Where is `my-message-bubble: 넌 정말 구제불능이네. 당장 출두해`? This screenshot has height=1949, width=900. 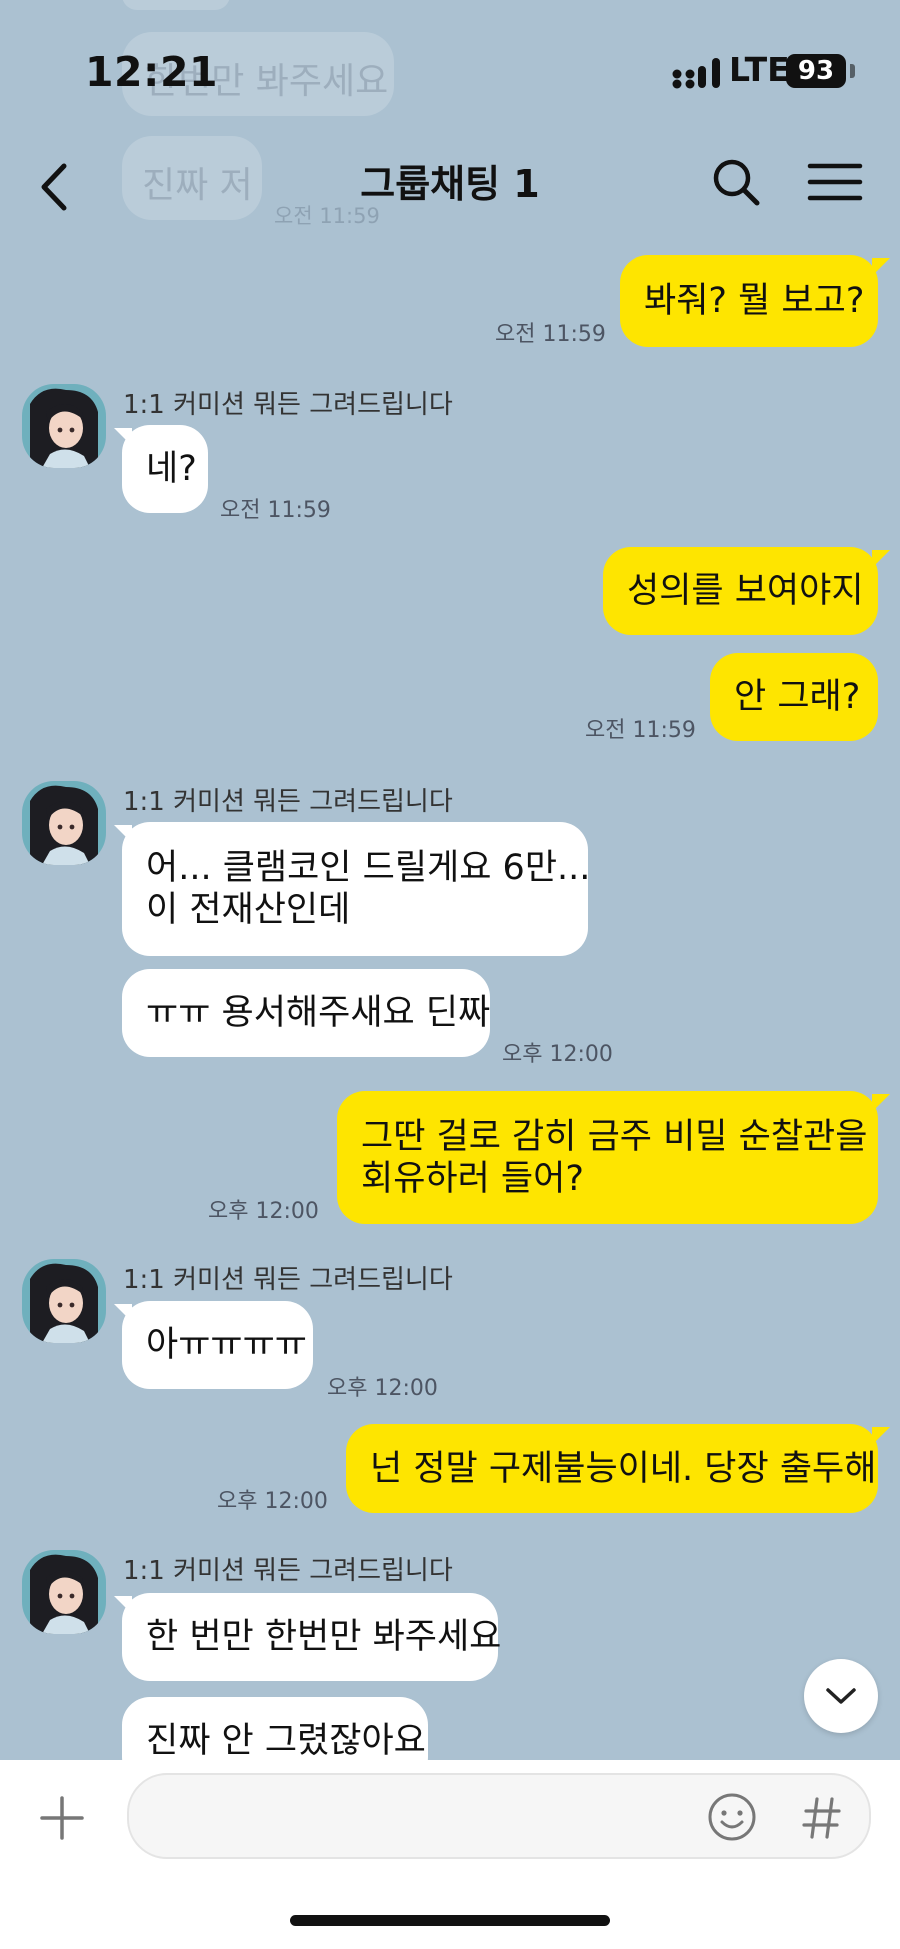
my-message-bubble: 넌 정말 구제불능이네. 당장 출두해 is located at coordinates (612, 1468).